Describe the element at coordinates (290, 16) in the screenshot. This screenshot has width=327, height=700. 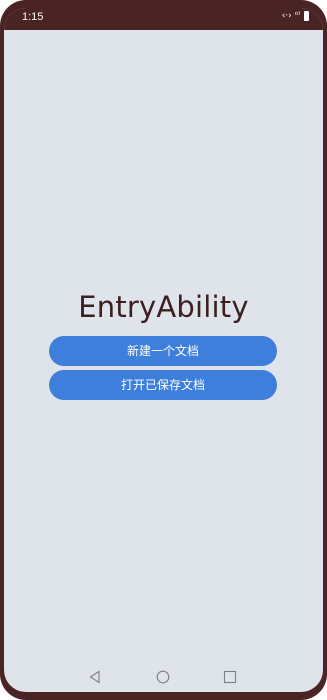
I see `signal-icon: ‹·› ᵒᴵ` at that location.